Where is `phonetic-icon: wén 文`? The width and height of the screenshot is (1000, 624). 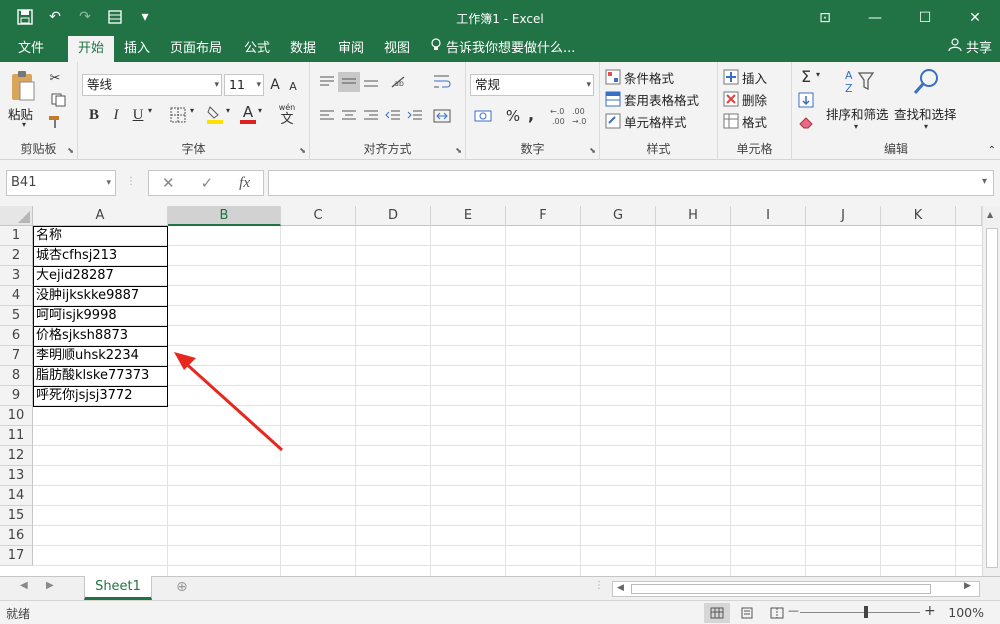
phonetic-icon: wén 文 is located at coordinates (287, 114).